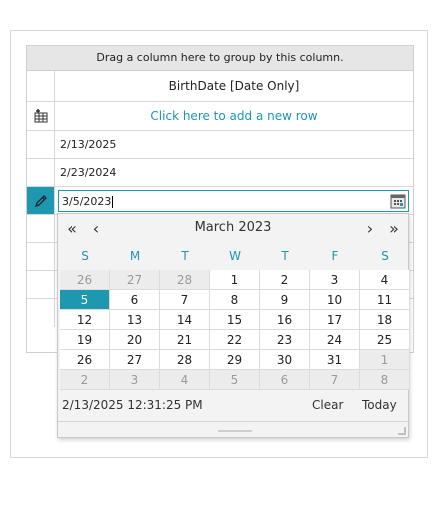  What do you see at coordinates (85, 300) in the screenshot?
I see `calendar-day-selected: 5` at bounding box center [85, 300].